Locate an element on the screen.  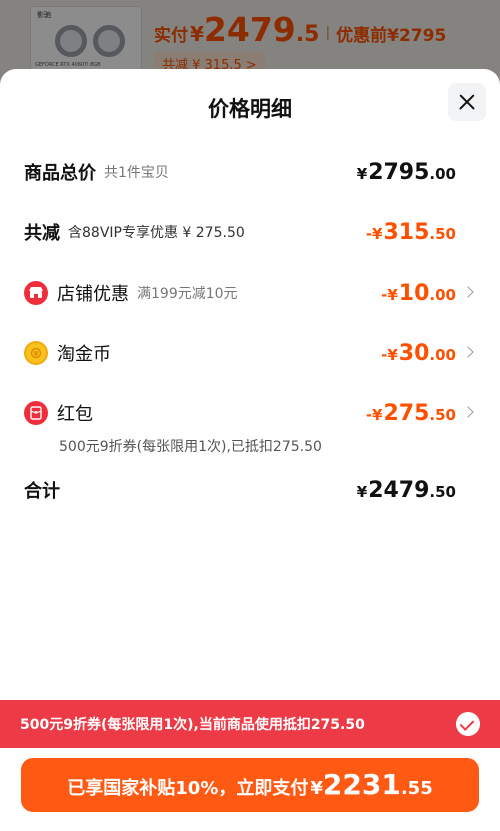
row-amount: -¥ 315.50 is located at coordinates (410, 232).